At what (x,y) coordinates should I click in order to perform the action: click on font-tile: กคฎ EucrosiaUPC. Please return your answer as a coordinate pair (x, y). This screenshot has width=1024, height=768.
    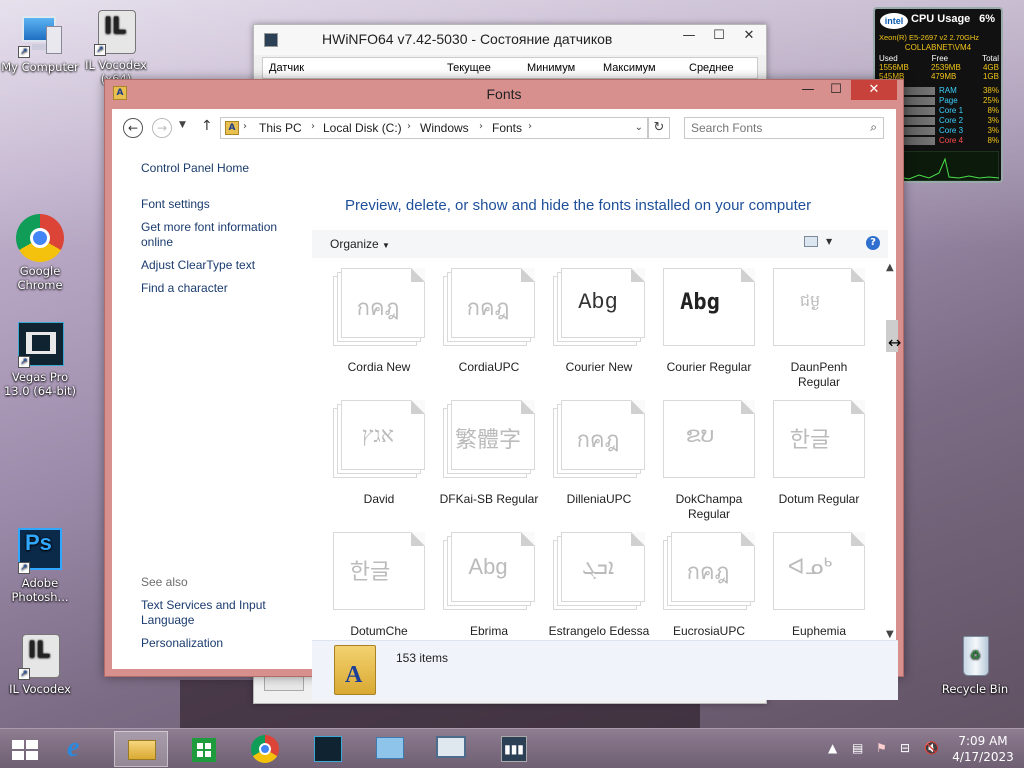
    Looking at the image, I should click on (709, 584).